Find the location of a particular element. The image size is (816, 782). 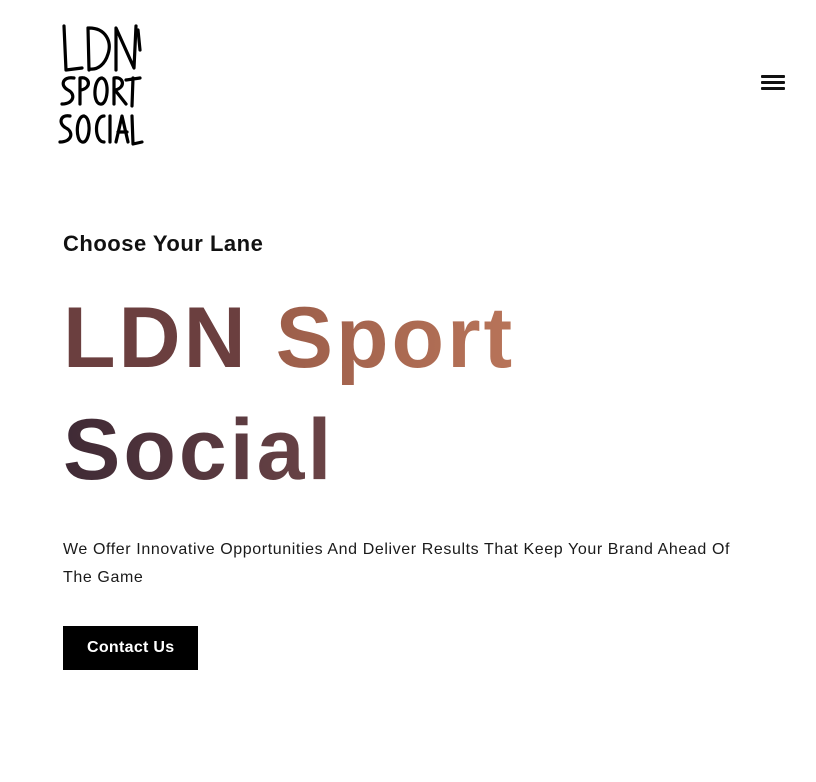

ldn-sport-social-logo is located at coordinates (101, 85).